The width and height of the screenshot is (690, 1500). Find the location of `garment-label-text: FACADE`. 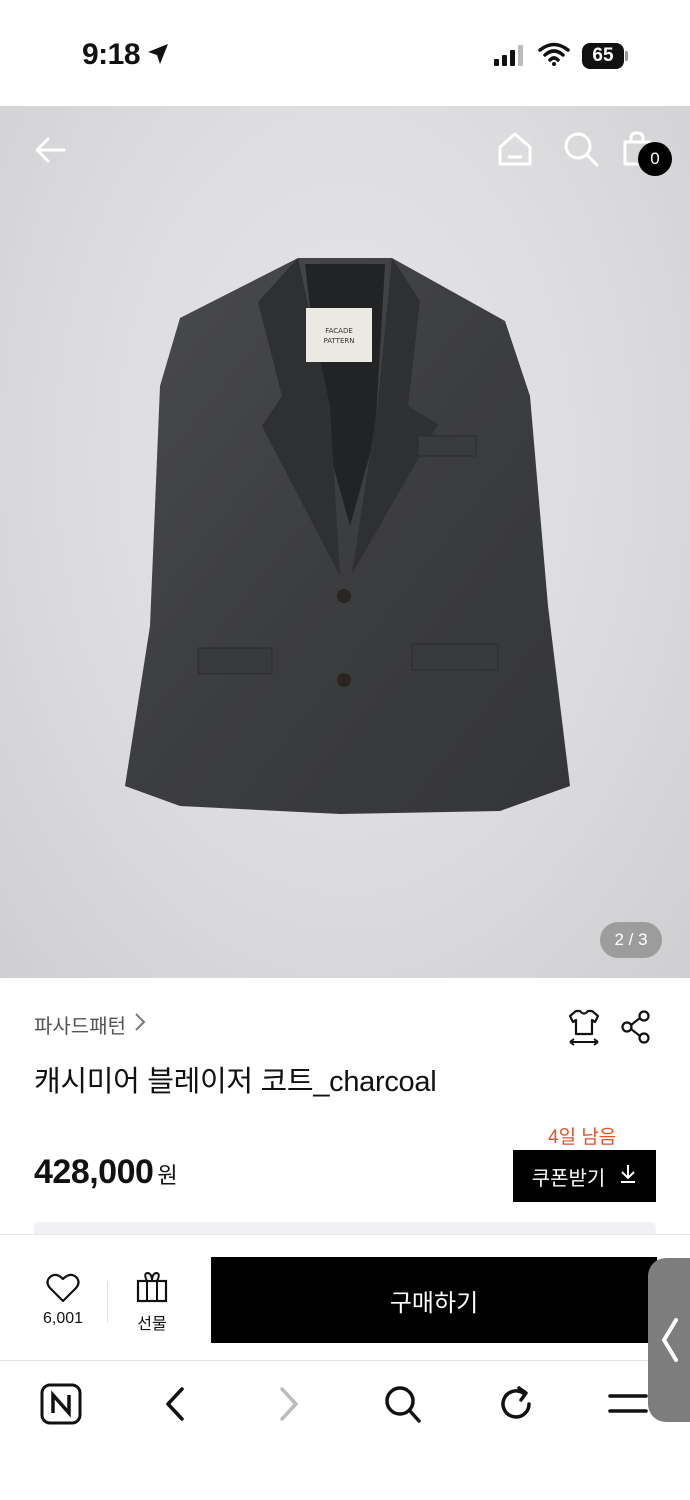

garment-label-text: FACADE is located at coordinates (339, 331).